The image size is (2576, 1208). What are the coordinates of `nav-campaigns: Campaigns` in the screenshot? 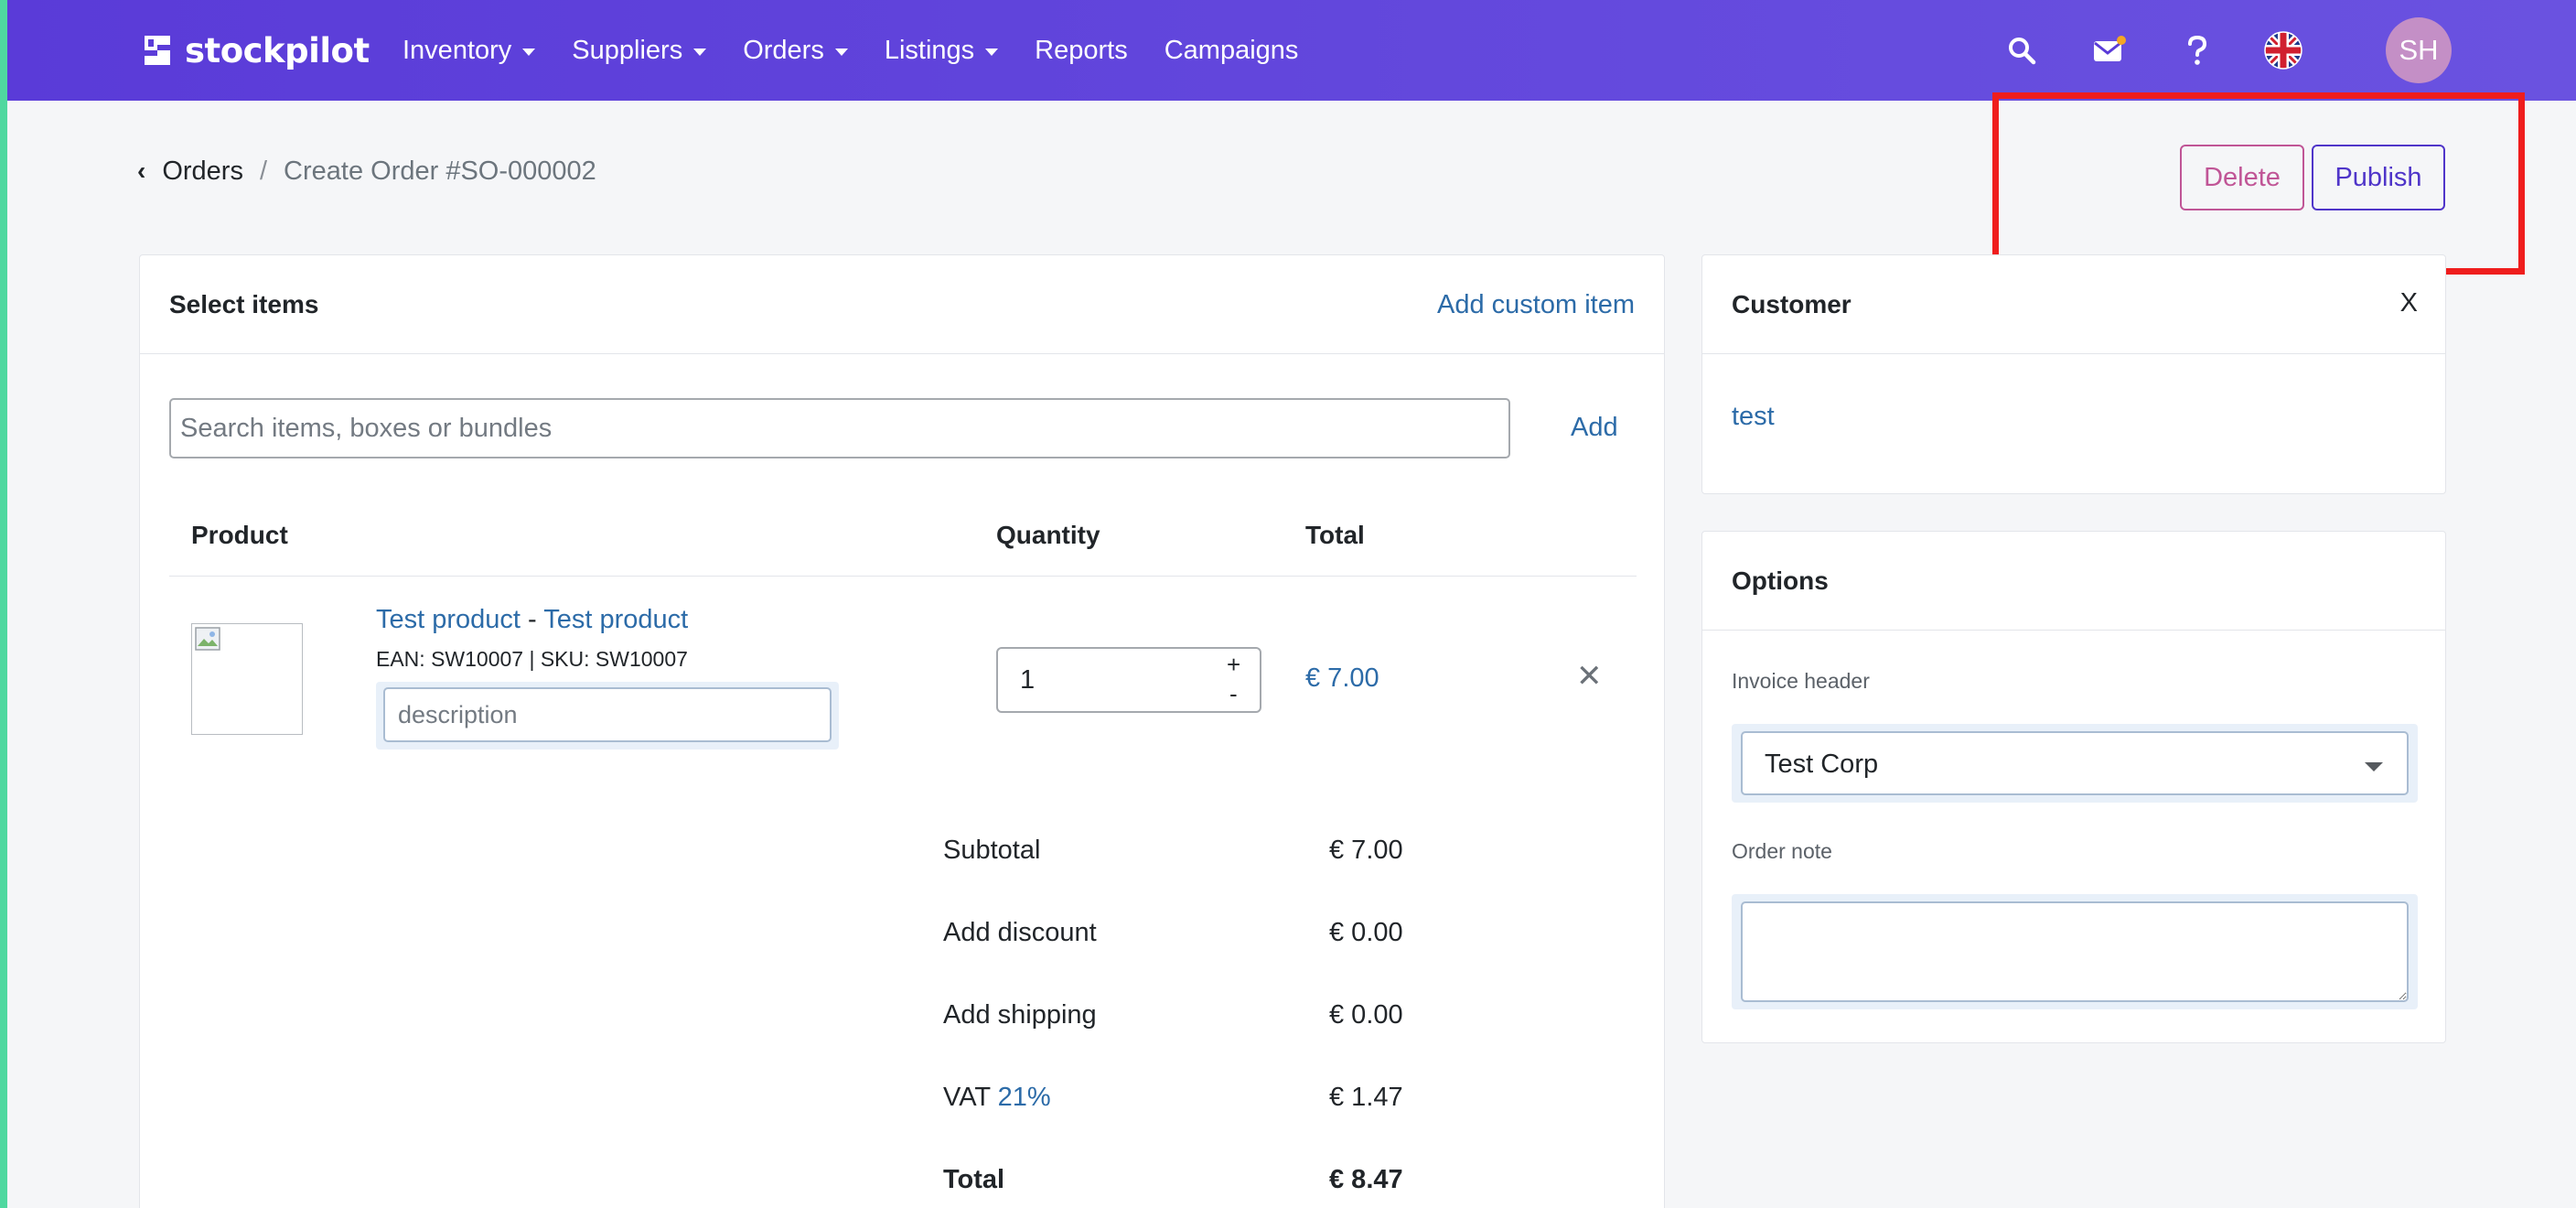 It's located at (1232, 51).